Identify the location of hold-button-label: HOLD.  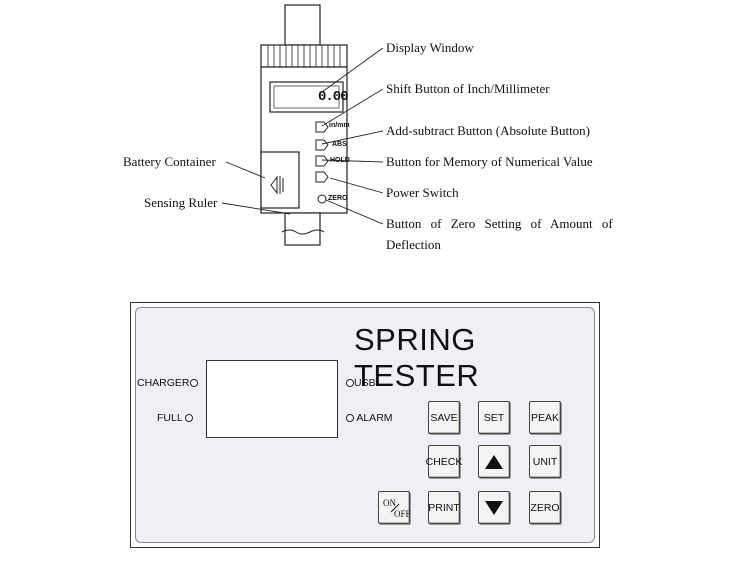
(340, 160).